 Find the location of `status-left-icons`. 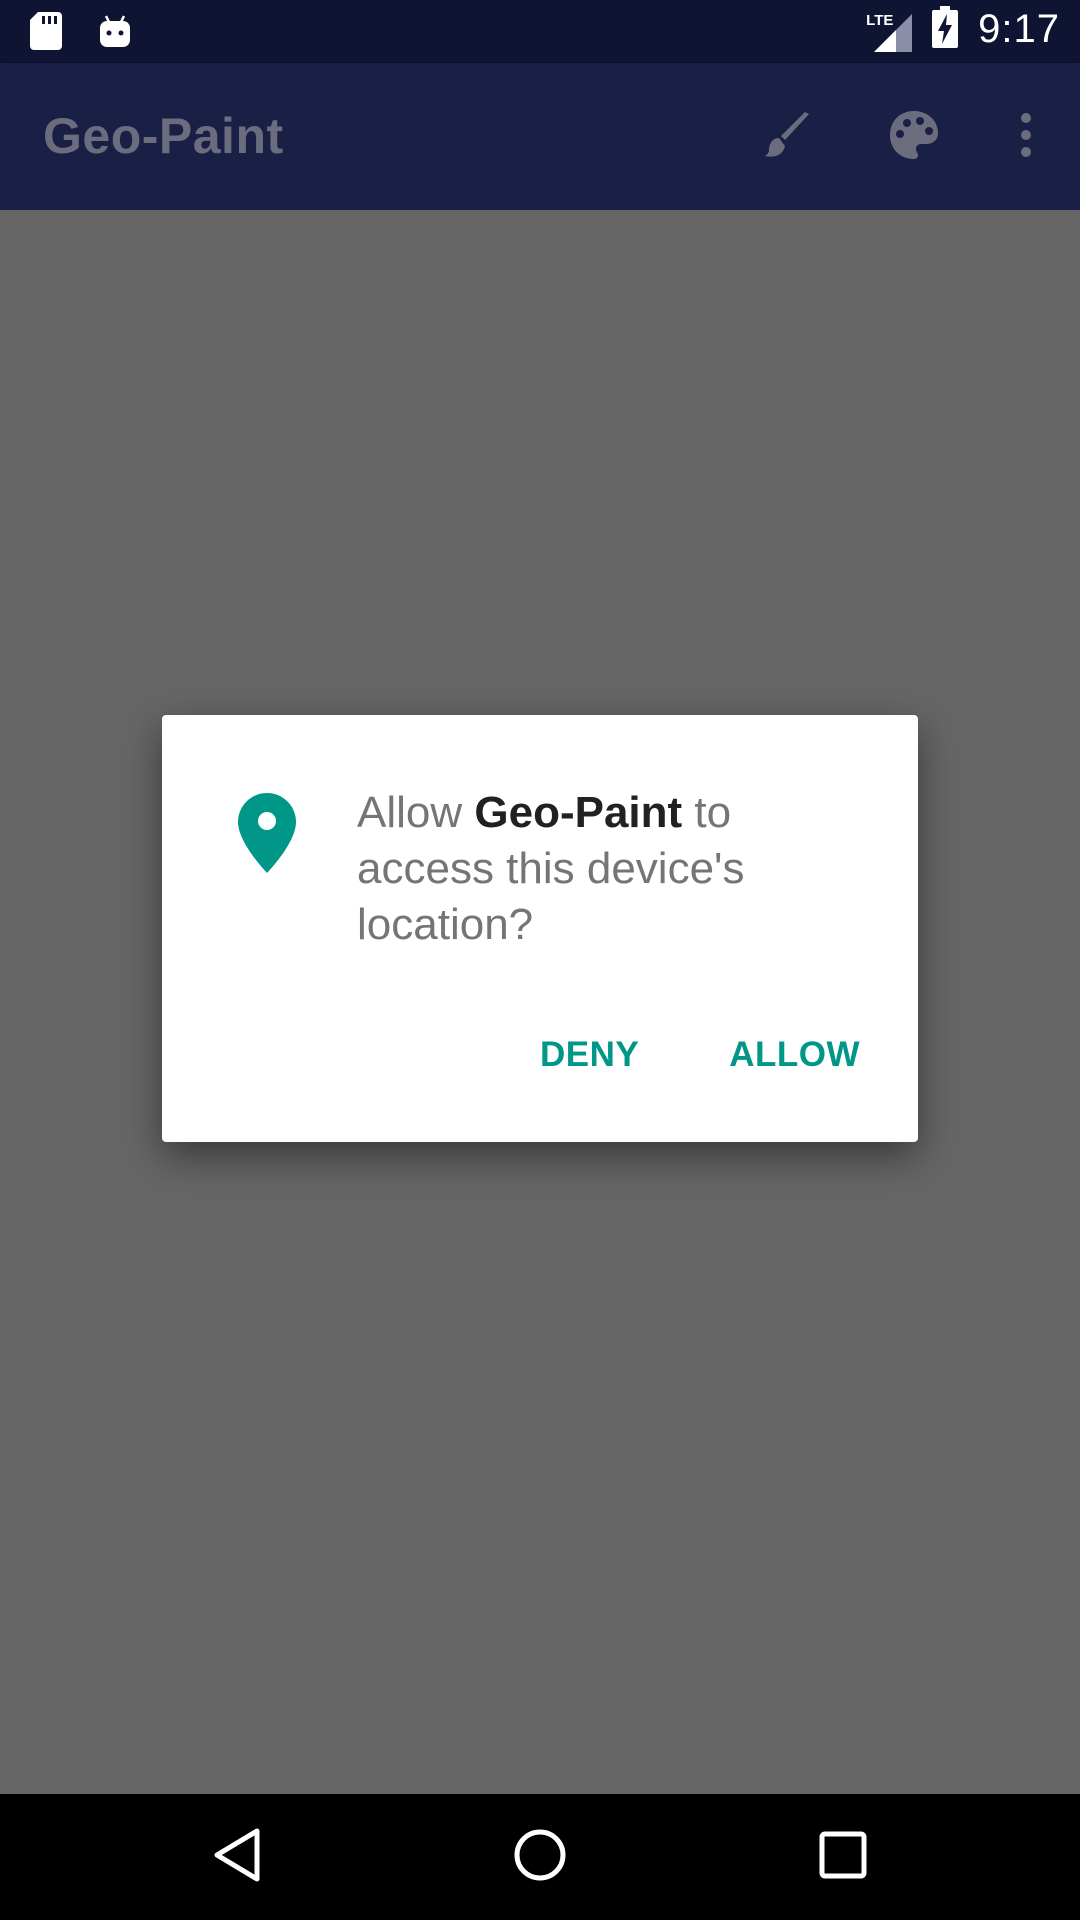

status-left-icons is located at coordinates (81, 33).